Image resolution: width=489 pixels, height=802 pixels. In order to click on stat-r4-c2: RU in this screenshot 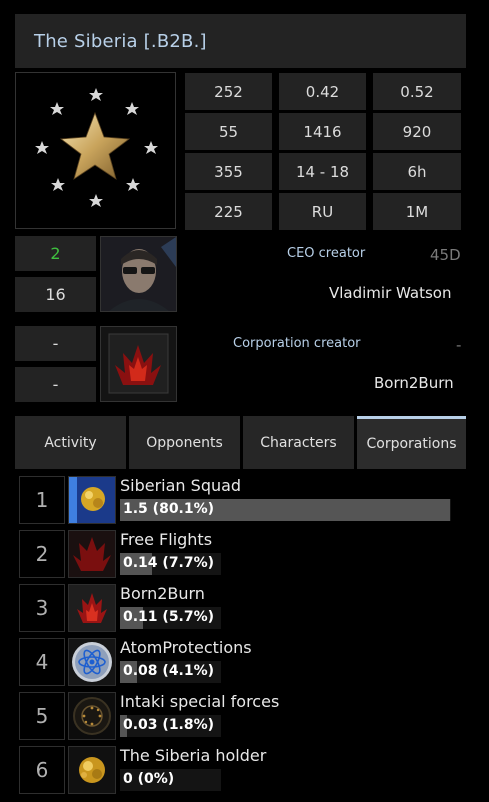, I will do `click(322, 211)`.